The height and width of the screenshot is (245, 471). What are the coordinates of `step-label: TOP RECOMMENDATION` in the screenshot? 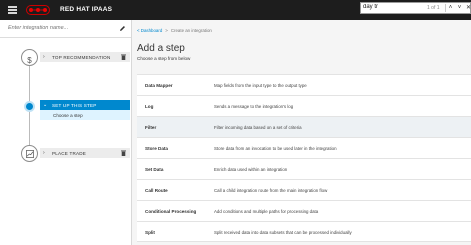 It's located at (81, 57).